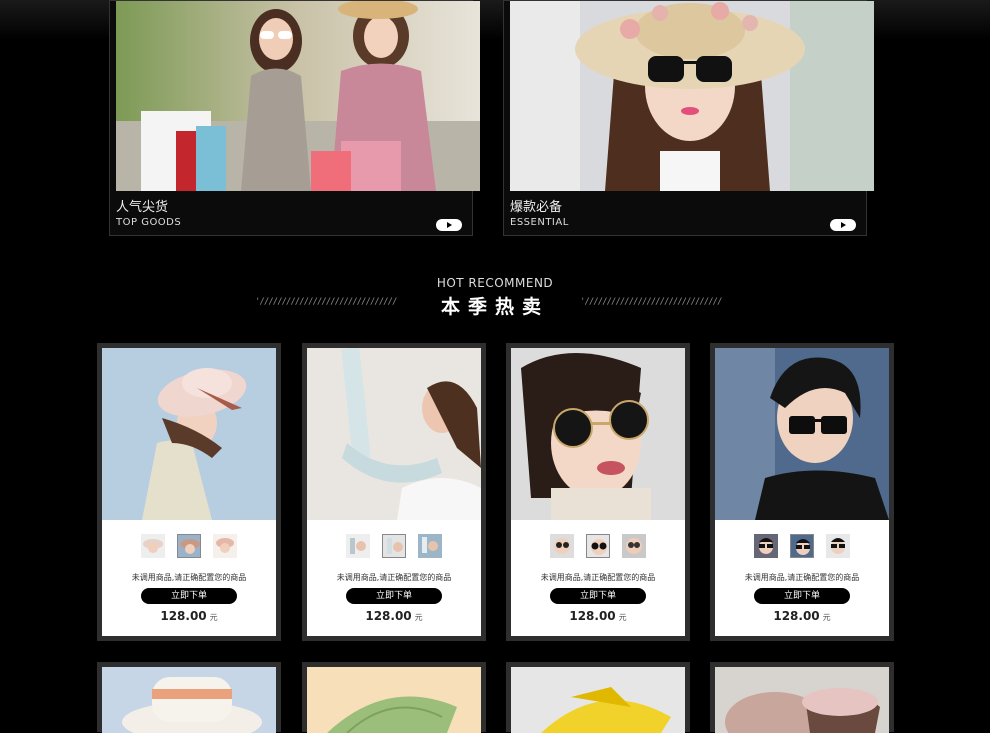  Describe the element at coordinates (142, 207) in the screenshot. I see `banner-title-cn: 人气尖货` at that location.